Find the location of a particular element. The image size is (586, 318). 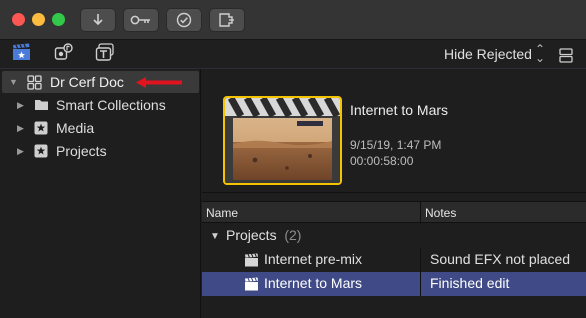

sidebar-item-label: Projects is located at coordinates (81, 151).